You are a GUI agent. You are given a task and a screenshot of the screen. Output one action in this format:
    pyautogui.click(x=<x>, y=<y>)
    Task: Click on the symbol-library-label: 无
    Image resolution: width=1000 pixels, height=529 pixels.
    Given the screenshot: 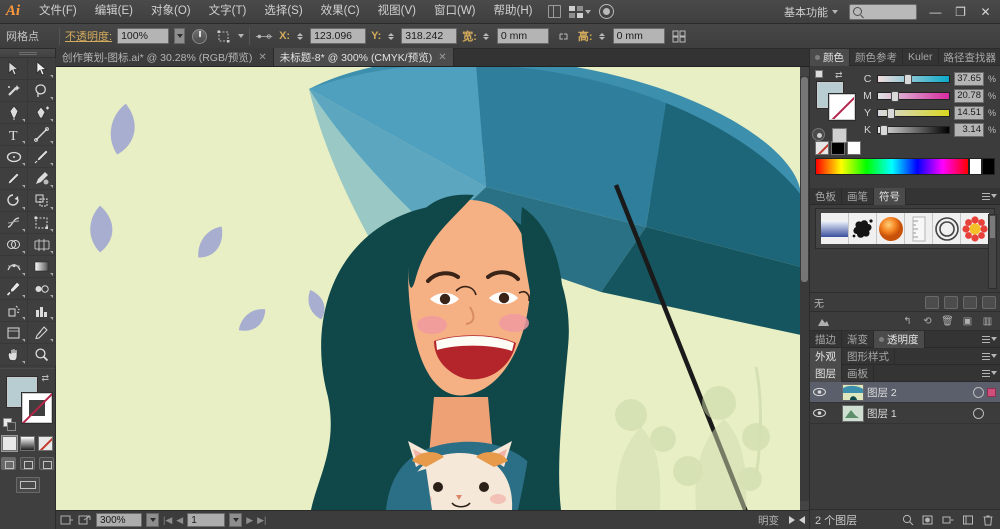 What is the action you would take?
    pyautogui.click(x=819, y=302)
    